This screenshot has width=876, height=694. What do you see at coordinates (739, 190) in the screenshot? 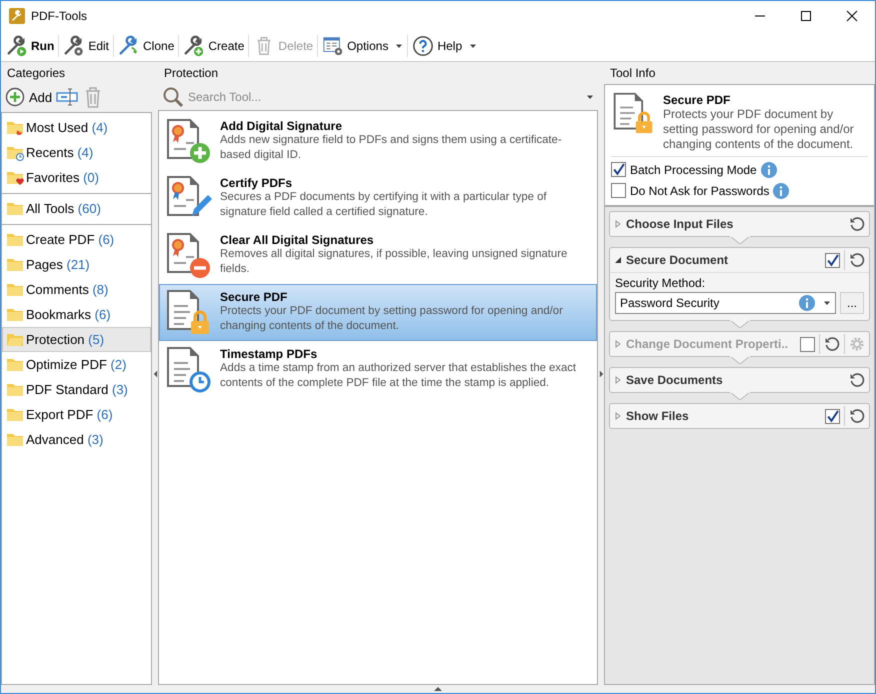
I see `option-checkbox: Do Not Ask for Passwords` at bounding box center [739, 190].